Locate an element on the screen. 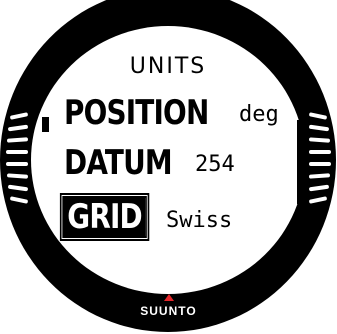 This screenshot has height=334, width=337. menu-row-value: Swiss is located at coordinates (199, 220).